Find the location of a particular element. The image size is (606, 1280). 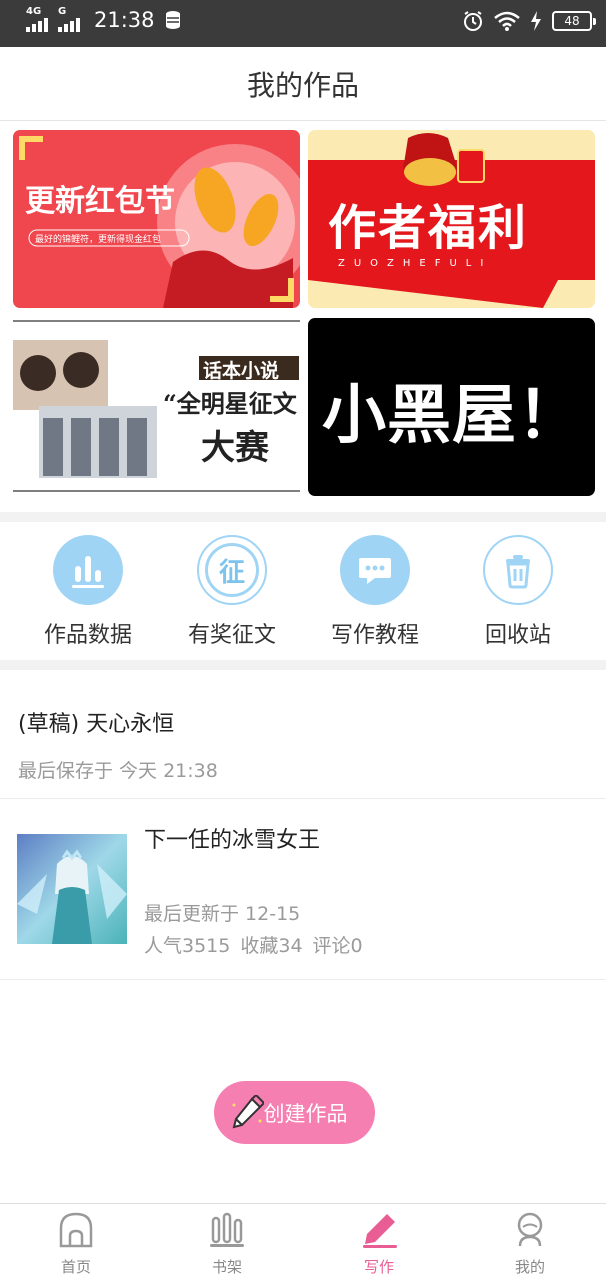

work-stats: 人气3515 收藏34 评论0 is located at coordinates (253, 944).